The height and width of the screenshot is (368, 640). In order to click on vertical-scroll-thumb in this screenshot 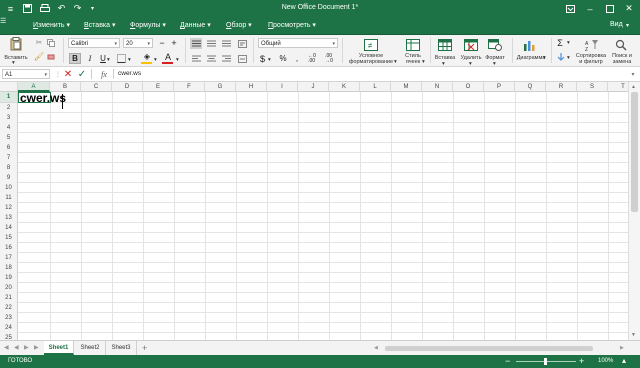, I will do `click(634, 152)`.